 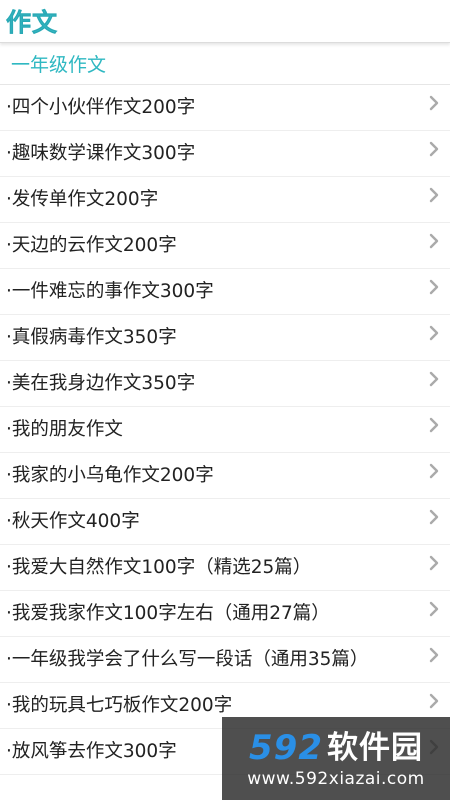 I want to click on app-header: 作文, so click(x=225, y=21).